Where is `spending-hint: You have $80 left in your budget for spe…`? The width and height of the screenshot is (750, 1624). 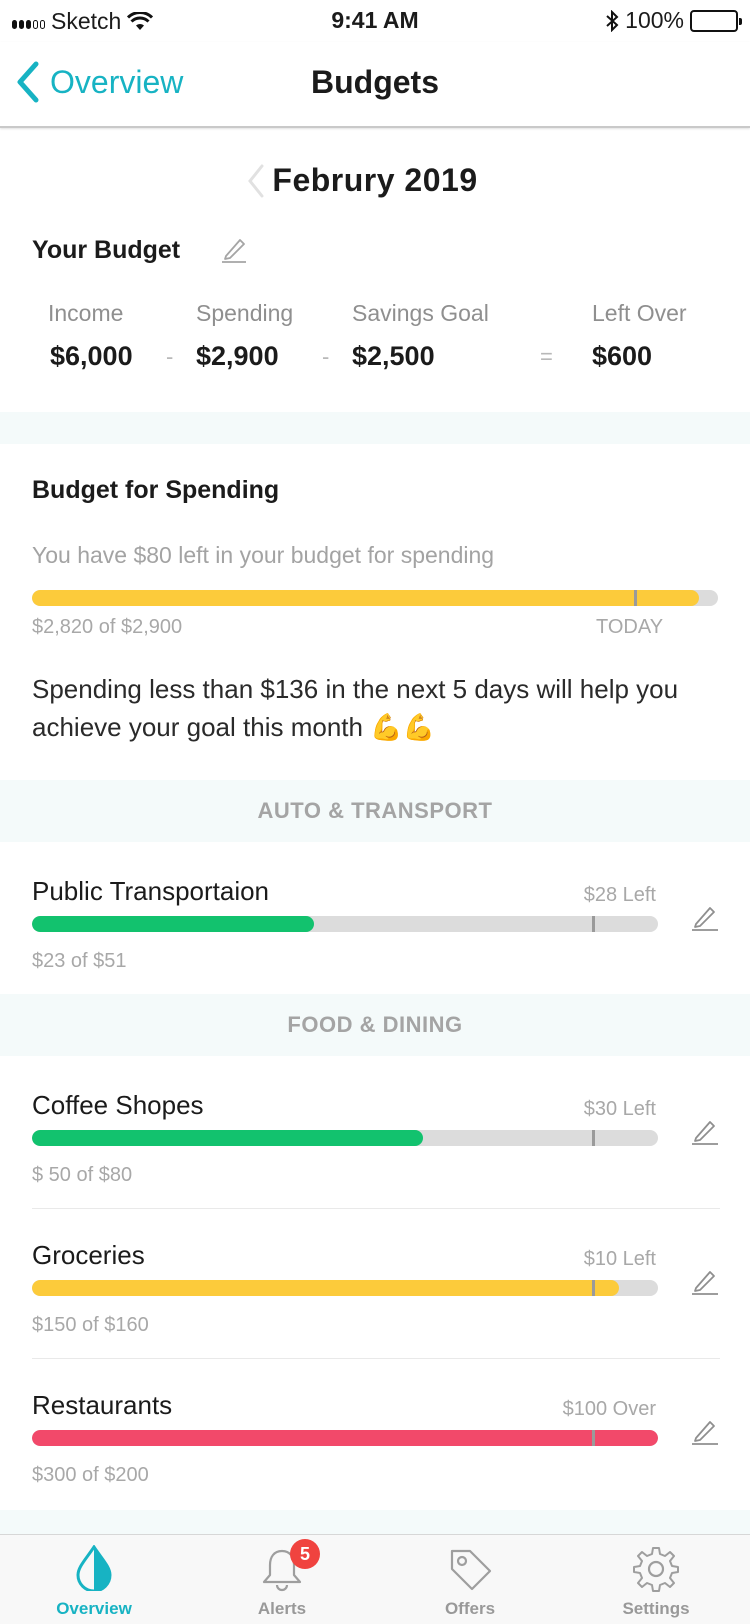 spending-hint: You have $80 left in your budget for spe… is located at coordinates (263, 555).